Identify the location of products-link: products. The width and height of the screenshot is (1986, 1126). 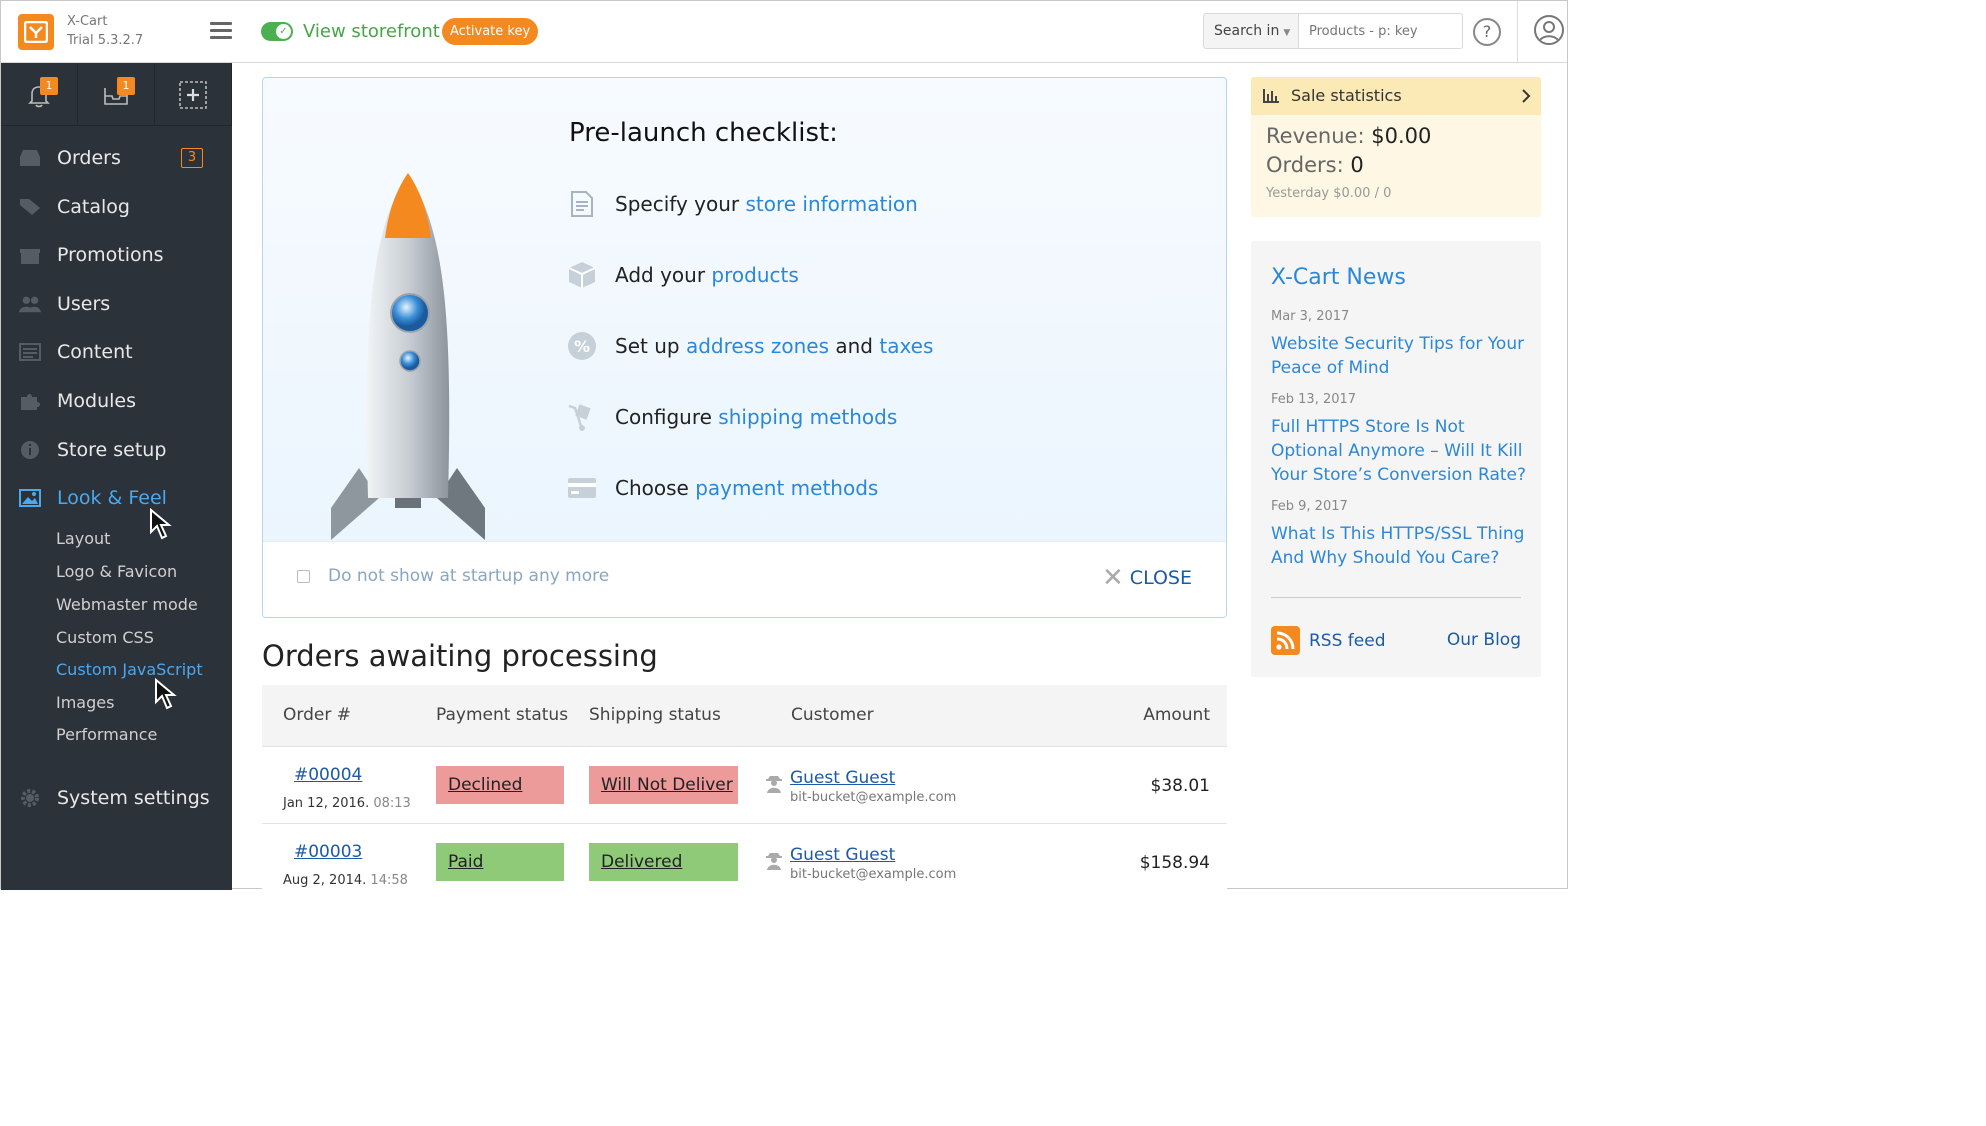
(754, 275).